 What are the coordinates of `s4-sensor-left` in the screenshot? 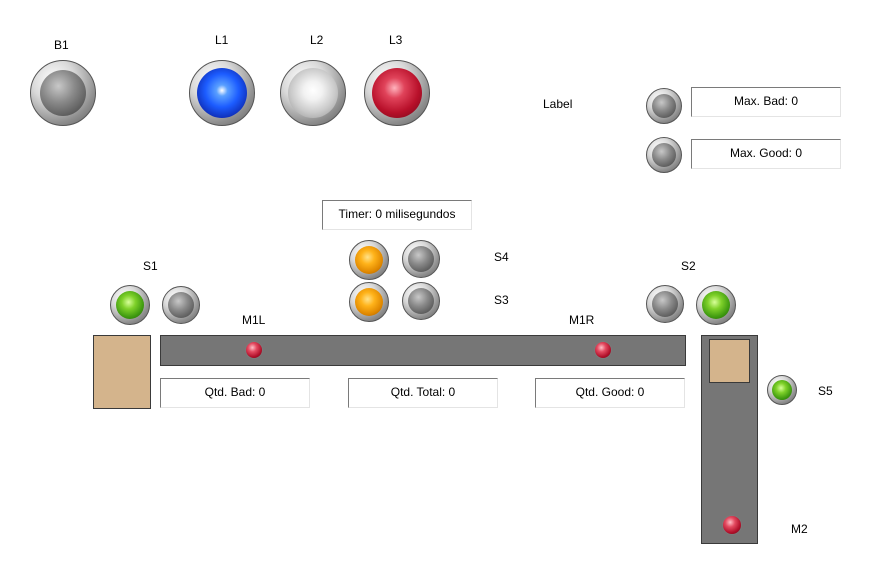 It's located at (369, 260).